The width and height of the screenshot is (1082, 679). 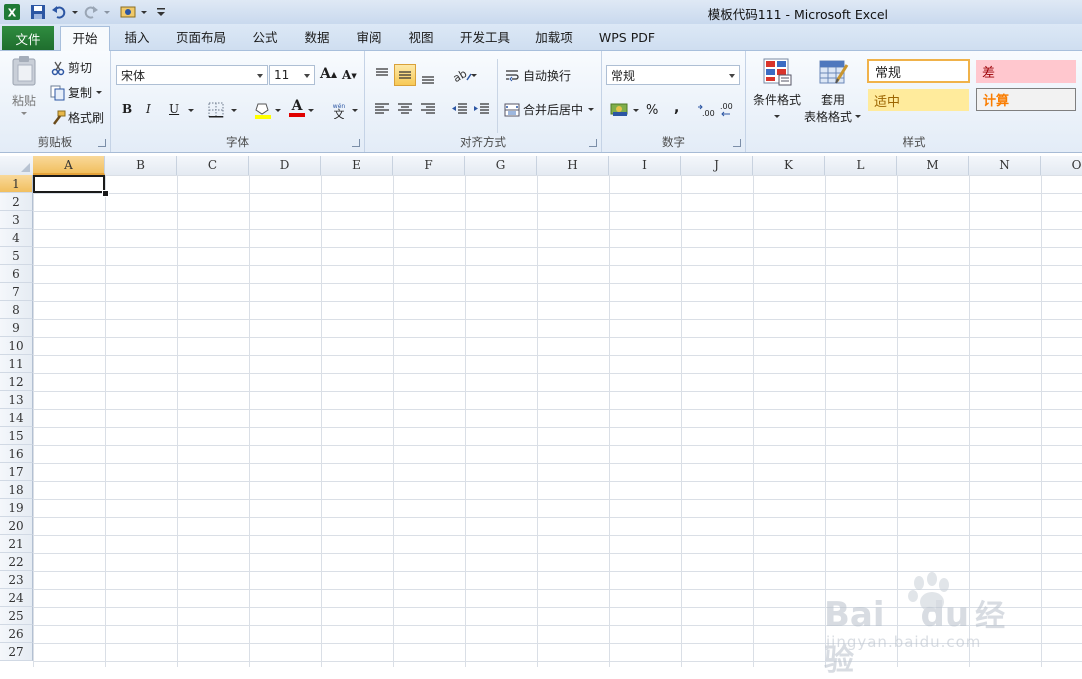 What do you see at coordinates (59, 12) in the screenshot?
I see `undo-icon` at bounding box center [59, 12].